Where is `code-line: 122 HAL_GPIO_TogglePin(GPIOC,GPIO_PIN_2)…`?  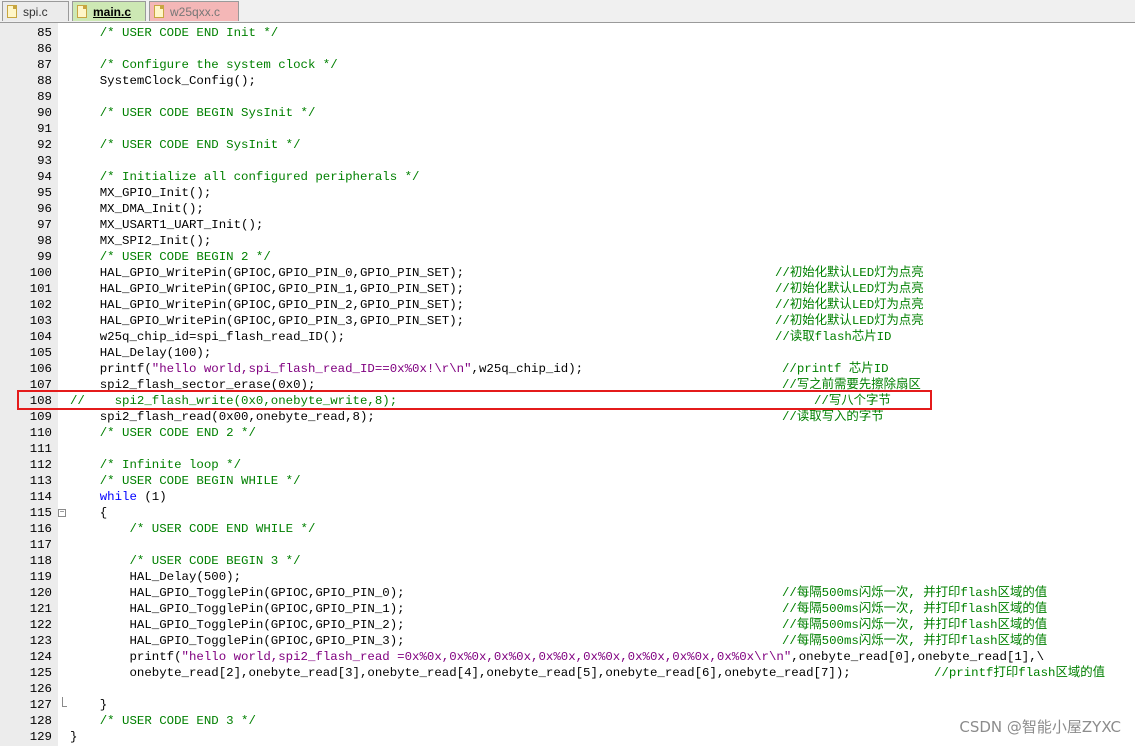 code-line: 122 HAL_GPIO_TogglePin(GPIOC,GPIO_PIN_2)… is located at coordinates (567, 625).